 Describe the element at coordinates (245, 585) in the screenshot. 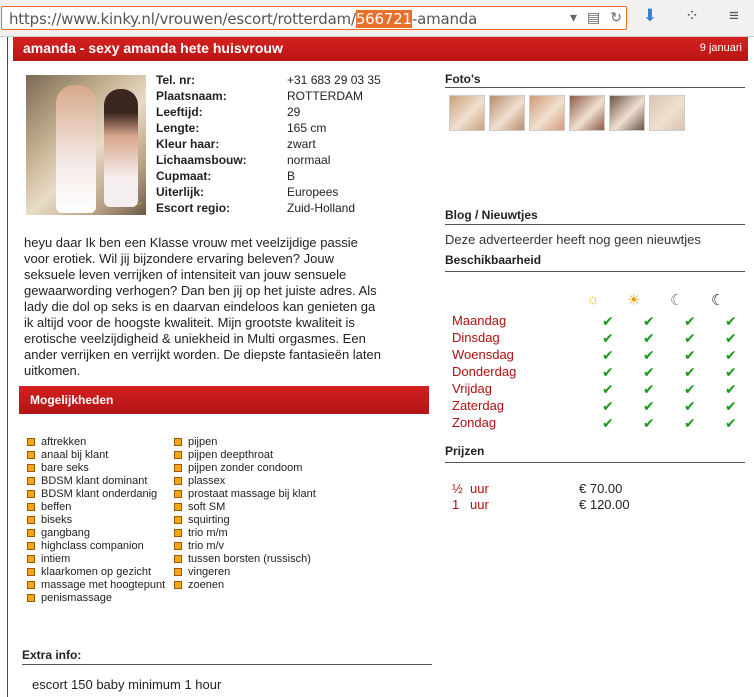

I see `option-item: zoenen` at that location.